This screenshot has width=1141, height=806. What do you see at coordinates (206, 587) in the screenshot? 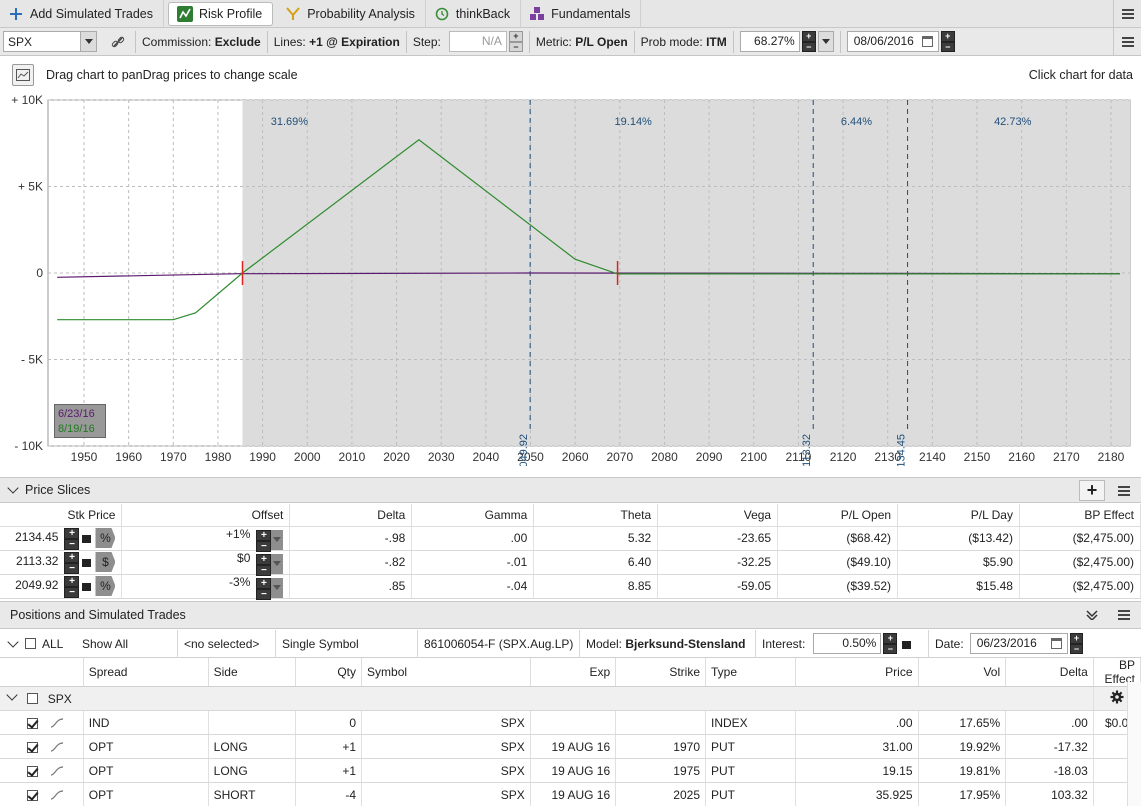
I see `offset-cell: -3% + −` at bounding box center [206, 587].